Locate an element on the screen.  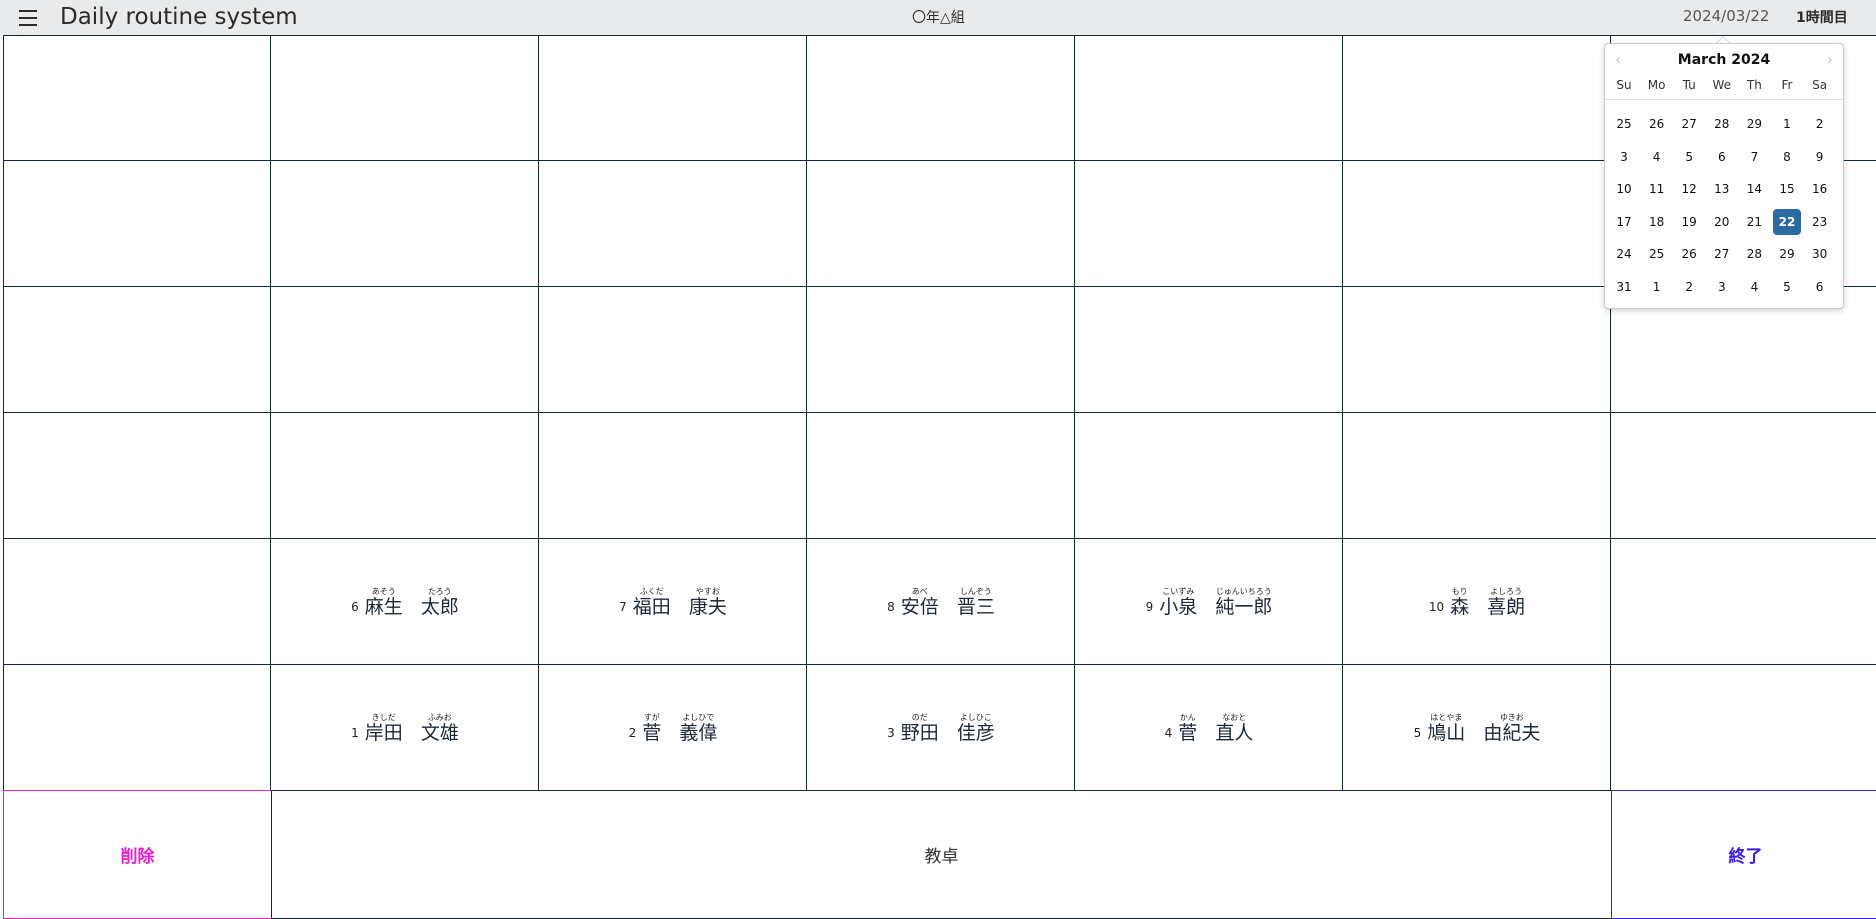
end-button: 終了 is located at coordinates (1743, 854).